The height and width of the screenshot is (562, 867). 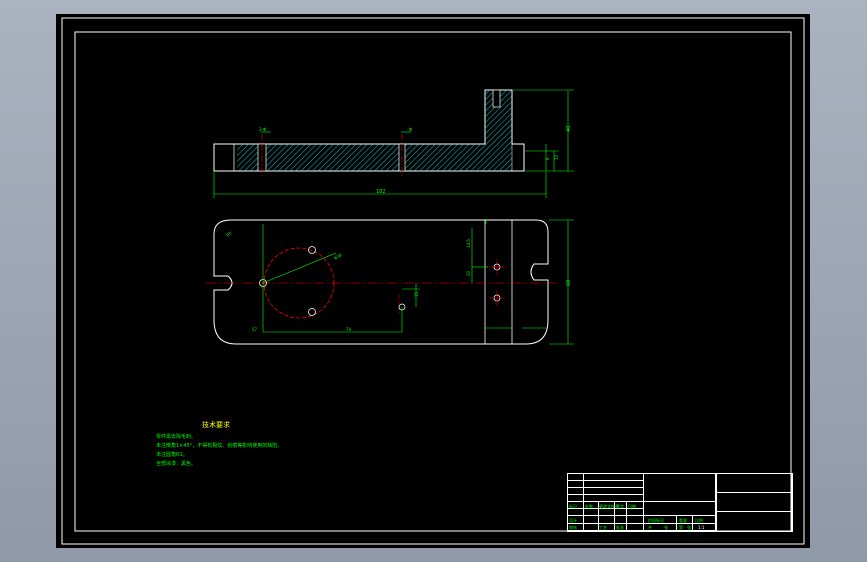 I want to click on tb-label-review: 审核, so click(x=573, y=527).